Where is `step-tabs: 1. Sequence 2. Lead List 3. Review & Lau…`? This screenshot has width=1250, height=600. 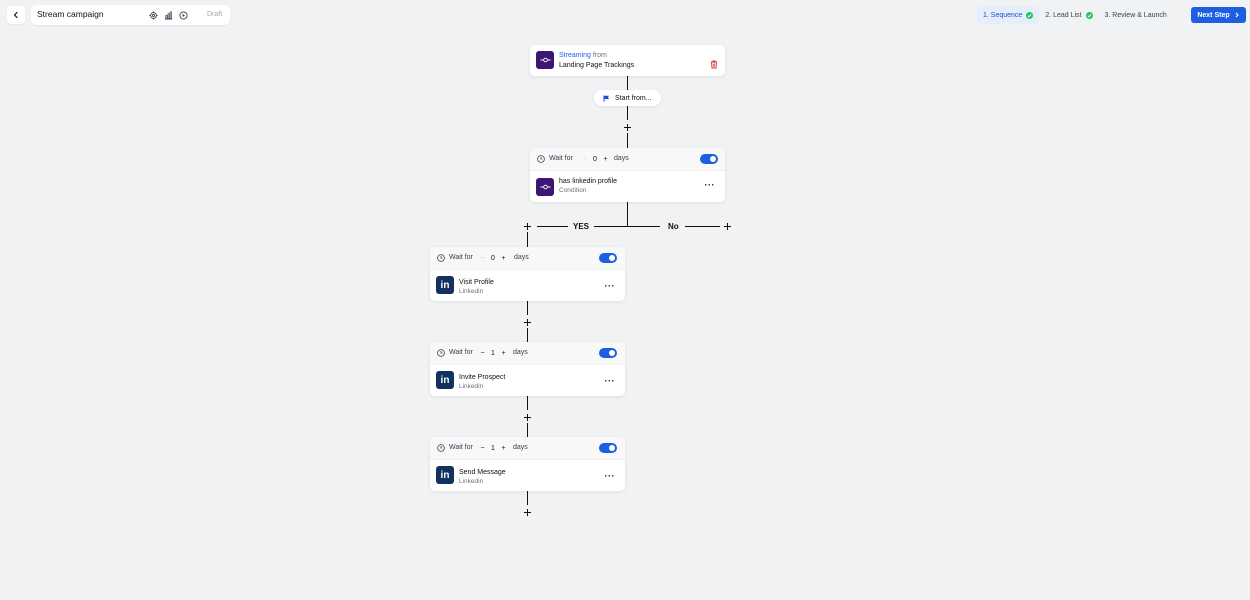
step-tabs: 1. Sequence 2. Lead List 3. Review & Lau… is located at coordinates (1075, 15).